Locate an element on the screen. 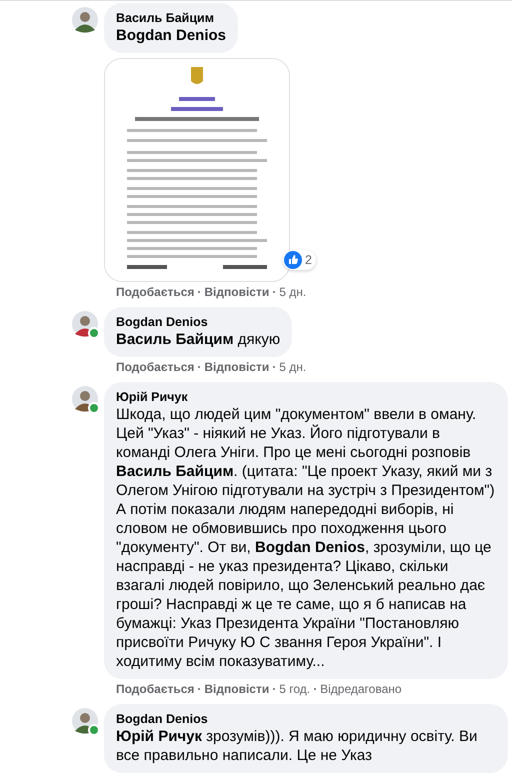 The image size is (512, 778). avatar-icon is located at coordinates (85, 20).